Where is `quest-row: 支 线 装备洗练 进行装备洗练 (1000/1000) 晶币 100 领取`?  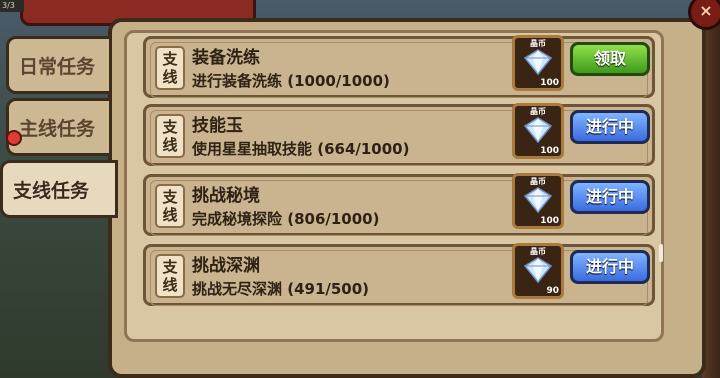 quest-row: 支 线 装备洗练 进行装备洗练 (1000/1000) 晶币 100 领取 is located at coordinates (399, 66).